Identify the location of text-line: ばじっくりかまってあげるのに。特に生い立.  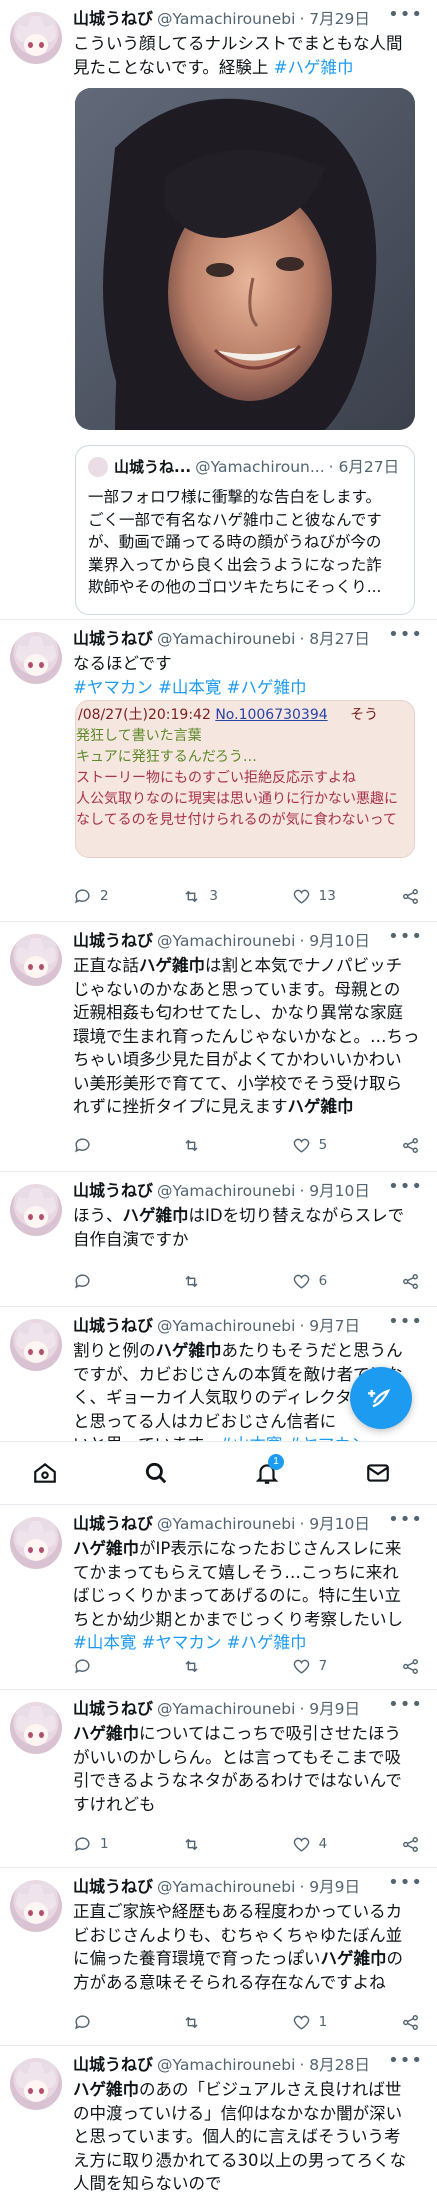
(237, 1595).